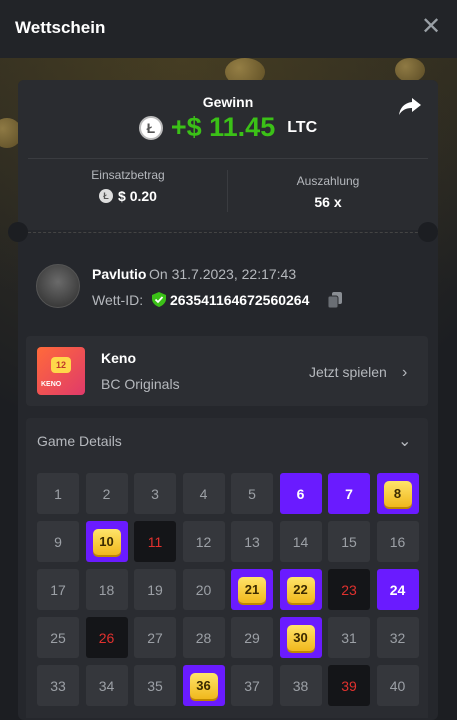 The width and height of the screenshot is (457, 720). What do you see at coordinates (58, 286) in the screenshot?
I see `avatar` at bounding box center [58, 286].